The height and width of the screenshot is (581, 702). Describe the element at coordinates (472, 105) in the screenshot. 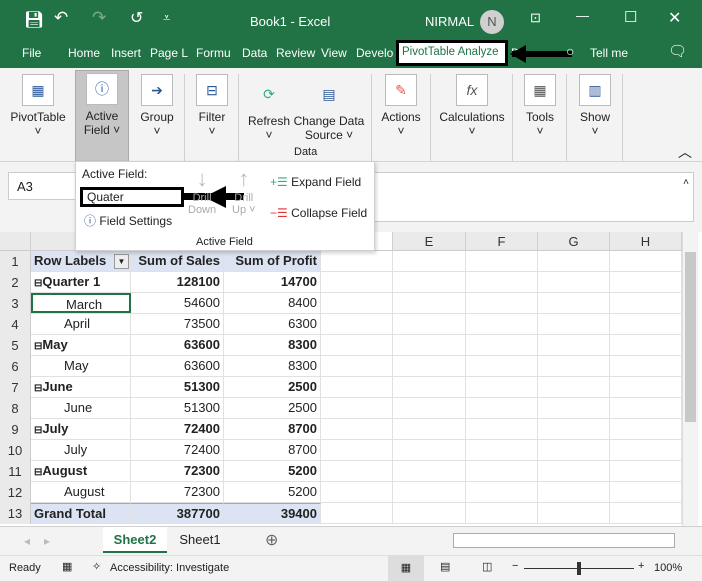

I see `calculations-button: fx Calculations ˅` at that location.